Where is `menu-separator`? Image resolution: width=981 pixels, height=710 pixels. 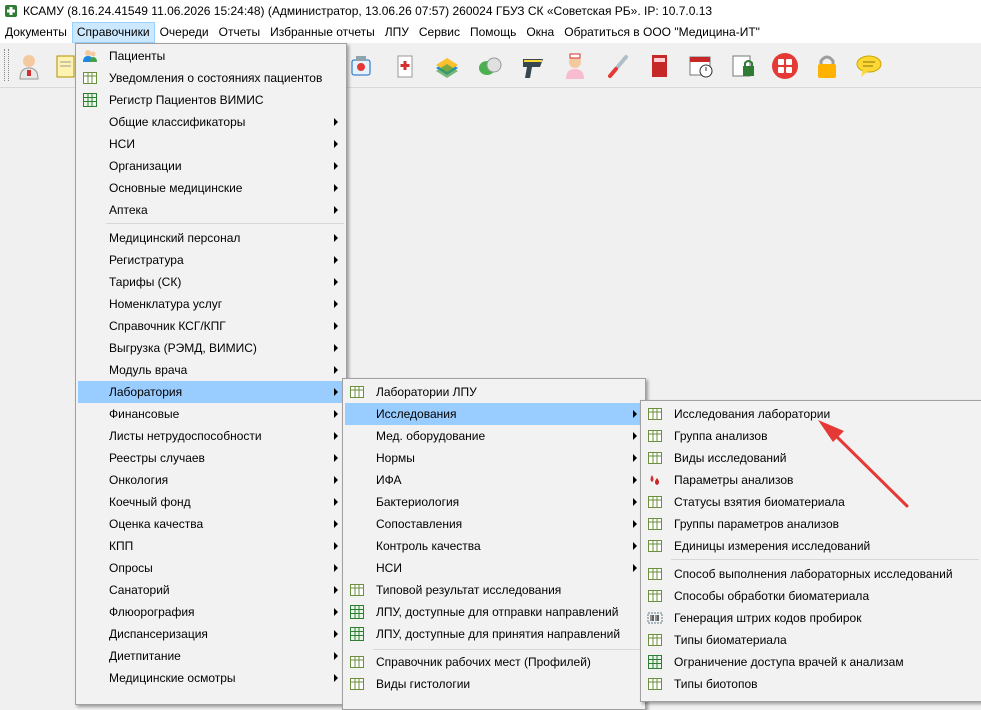
menu-separator is located at coordinates (225, 223).